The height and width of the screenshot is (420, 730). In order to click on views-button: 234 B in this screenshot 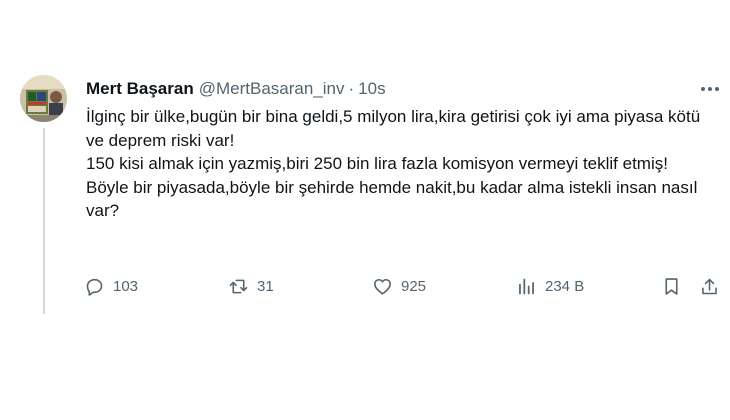, I will do `click(550, 286)`.